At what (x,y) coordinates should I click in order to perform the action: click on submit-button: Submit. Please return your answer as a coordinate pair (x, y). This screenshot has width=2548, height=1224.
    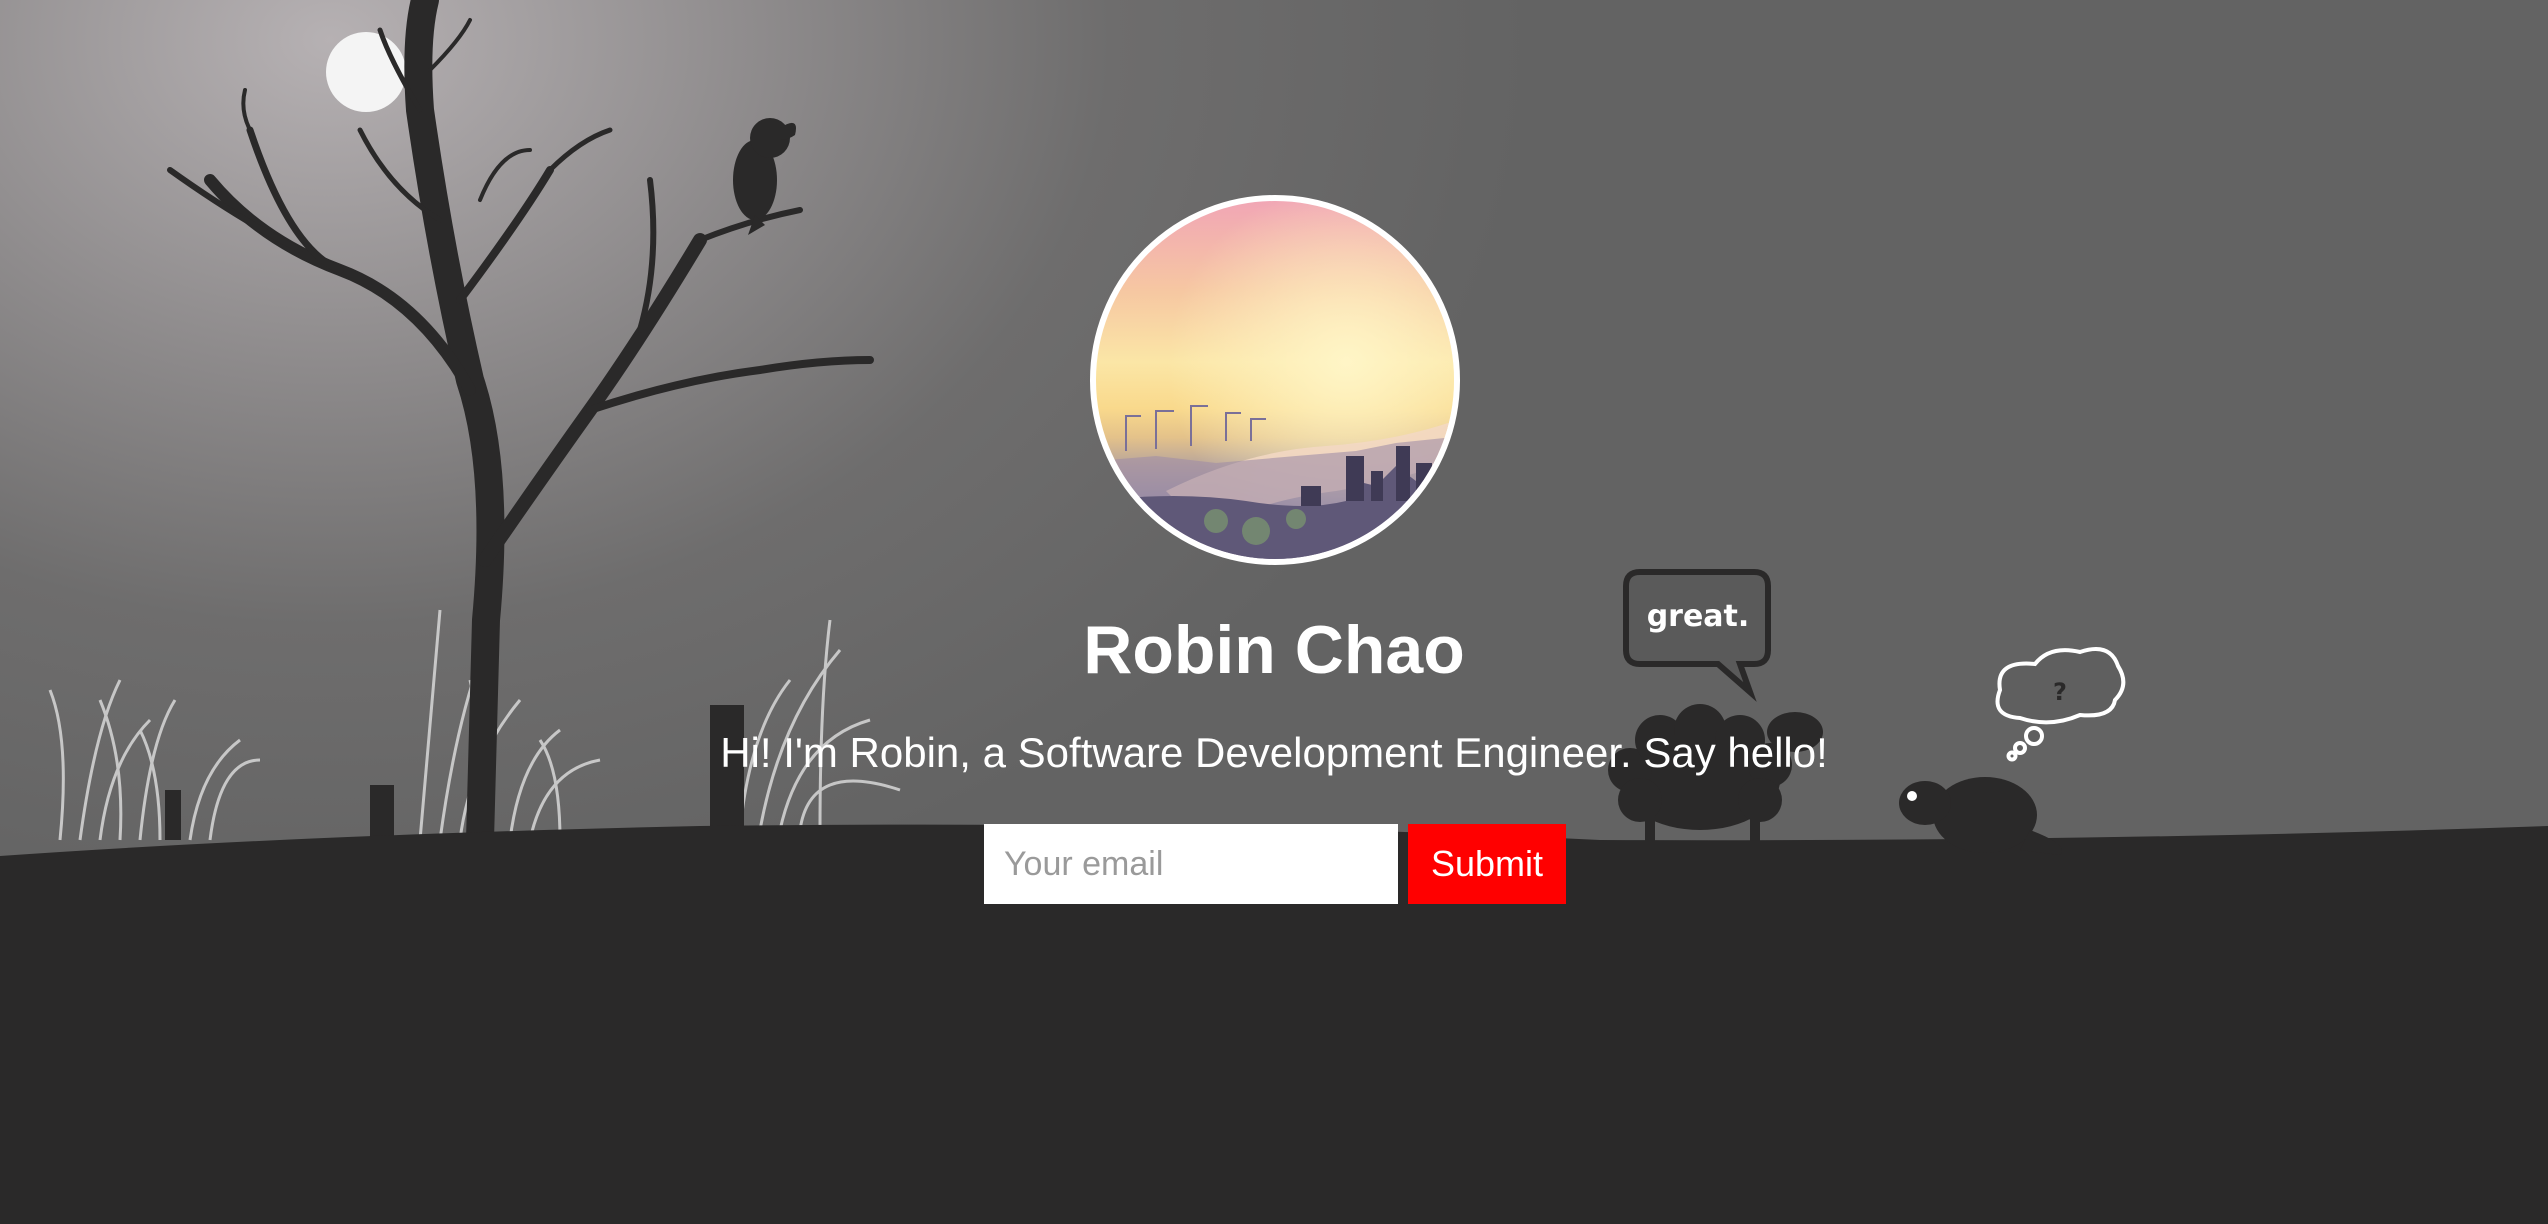
    Looking at the image, I should click on (1487, 864).